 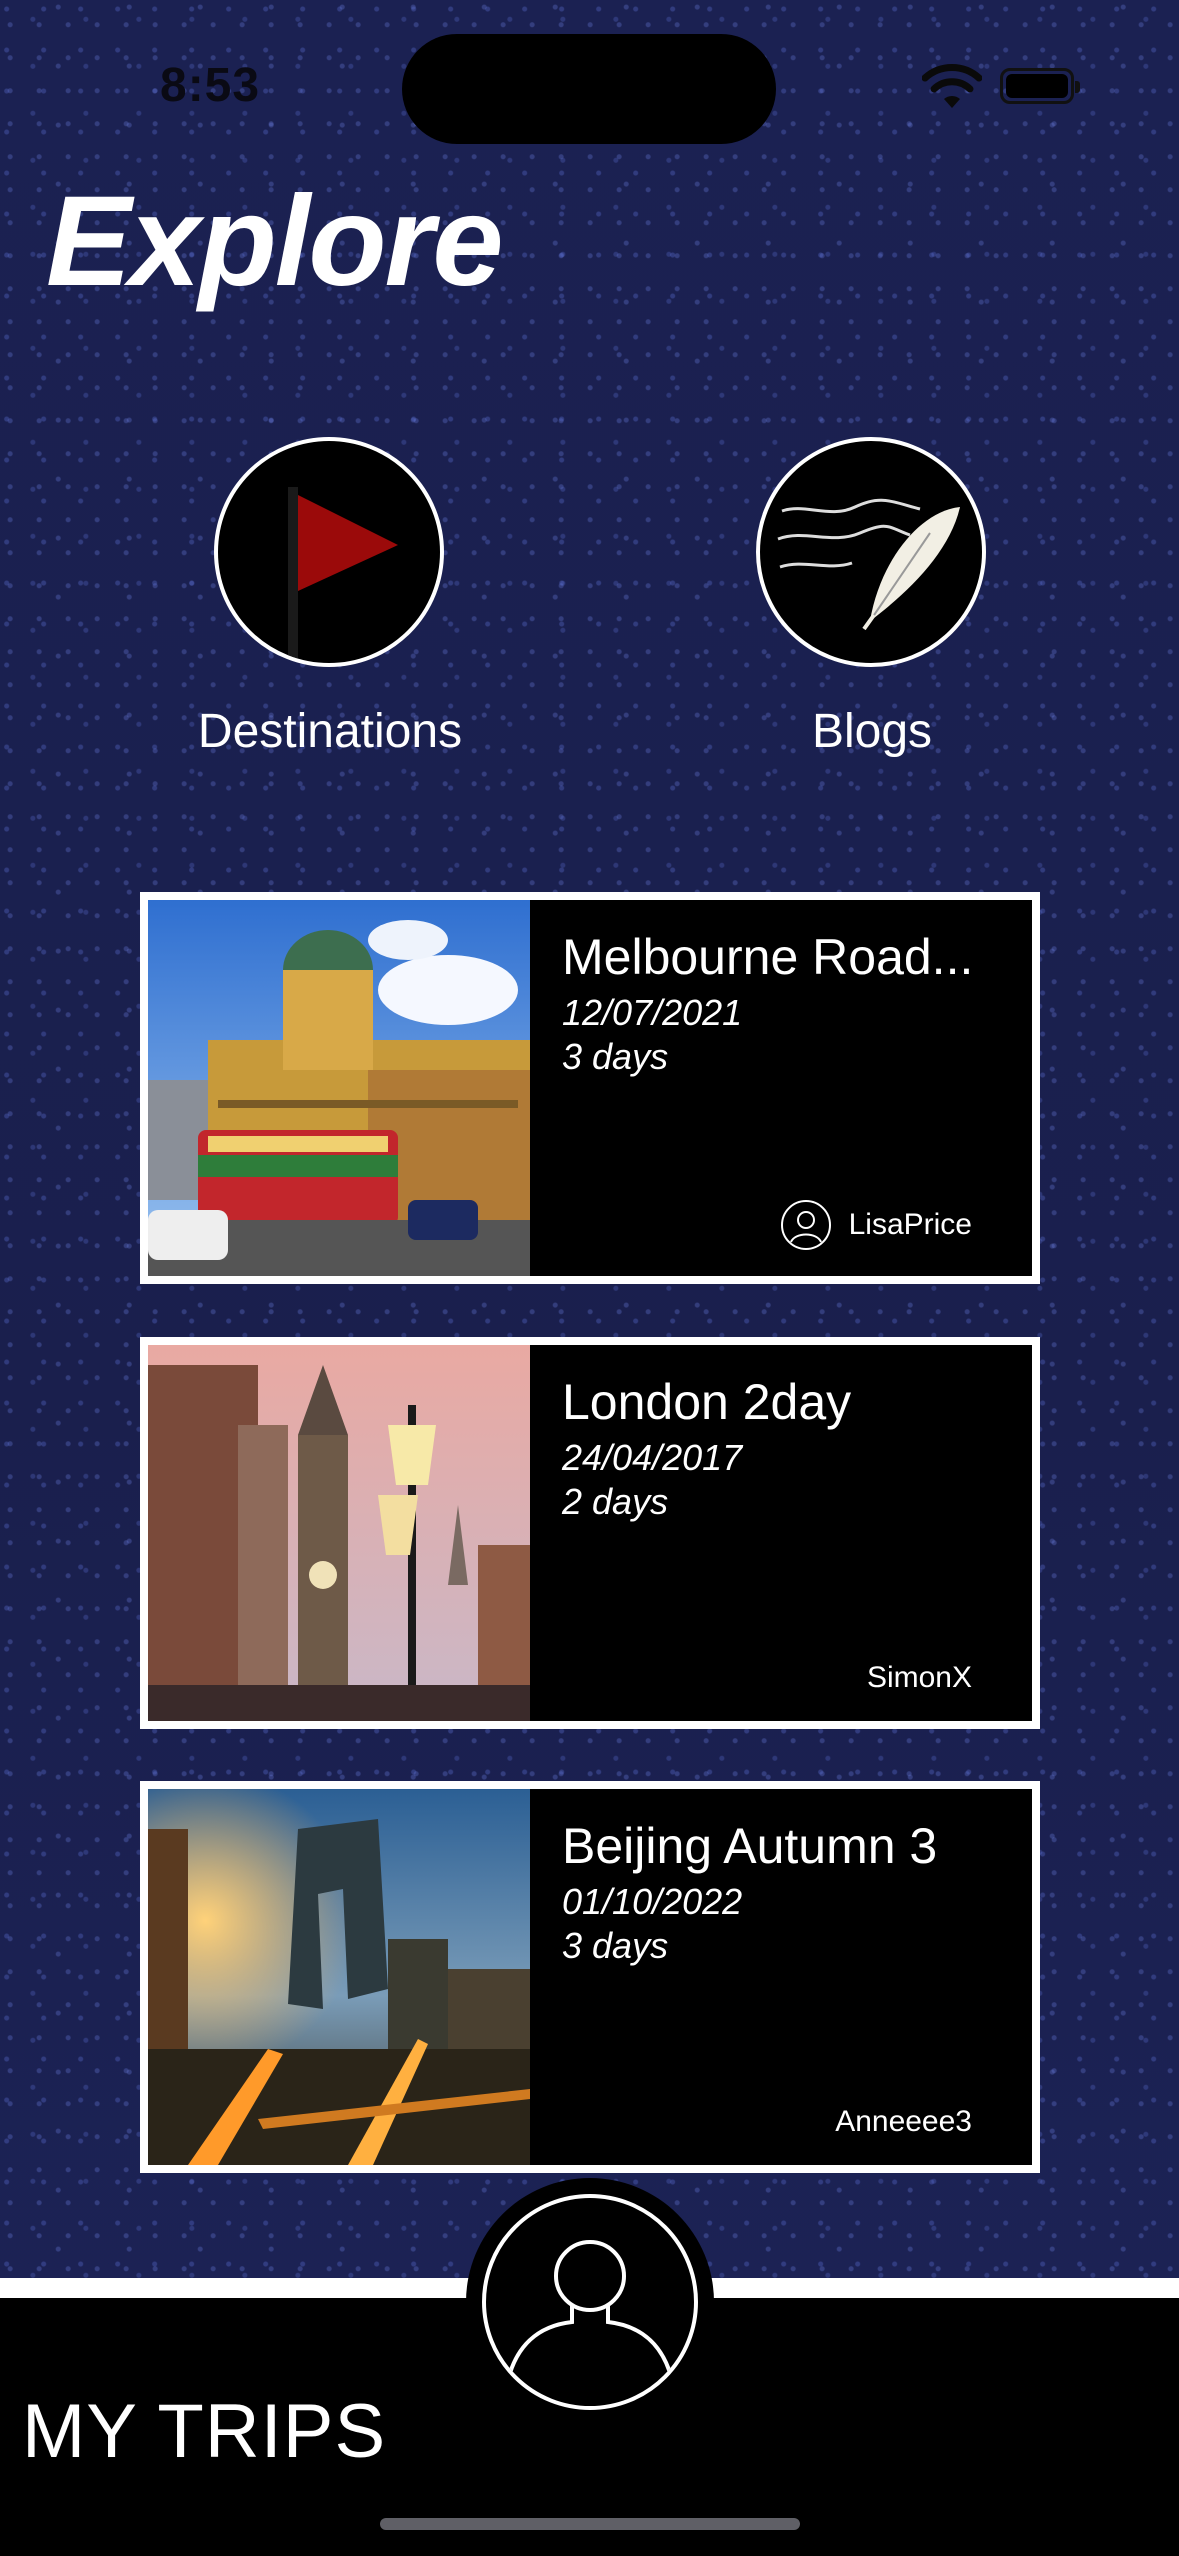 I want to click on trip-card-london: London 2day 24/04/2017 2 days SimonX, so click(x=590, y=1533).